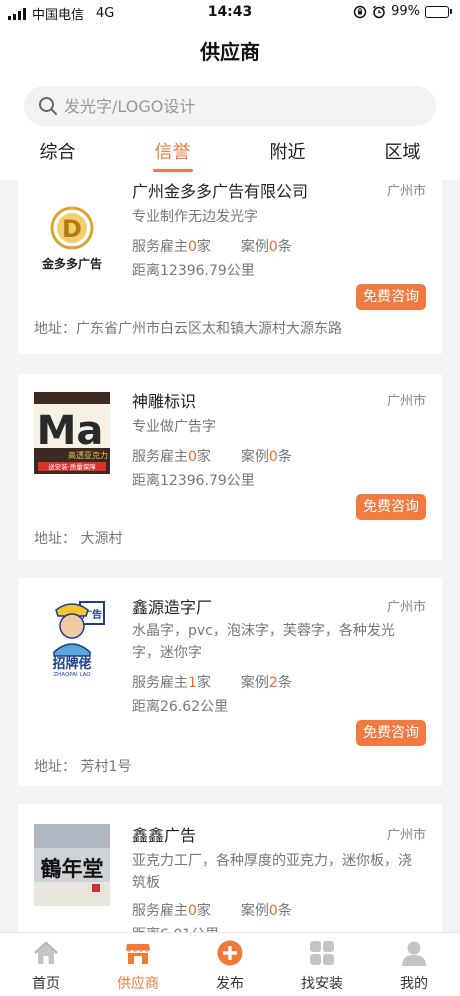  What do you see at coordinates (402, 156) in the screenshot?
I see `tab-region: 区域` at bounding box center [402, 156].